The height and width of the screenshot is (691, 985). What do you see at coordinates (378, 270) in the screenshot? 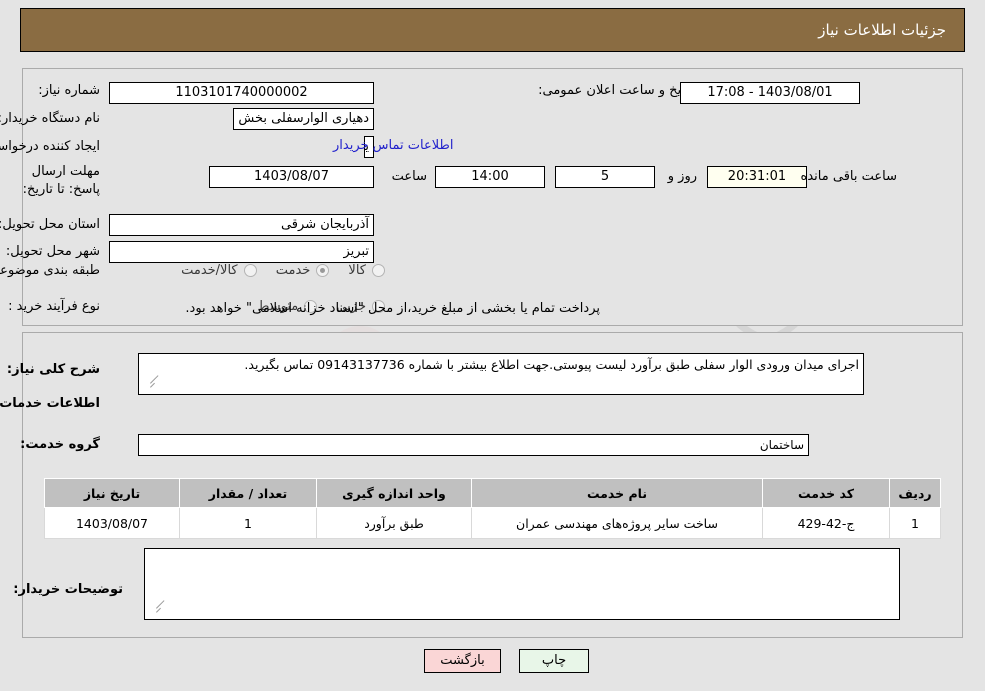
I see `category-radio-0-icon` at bounding box center [378, 270].